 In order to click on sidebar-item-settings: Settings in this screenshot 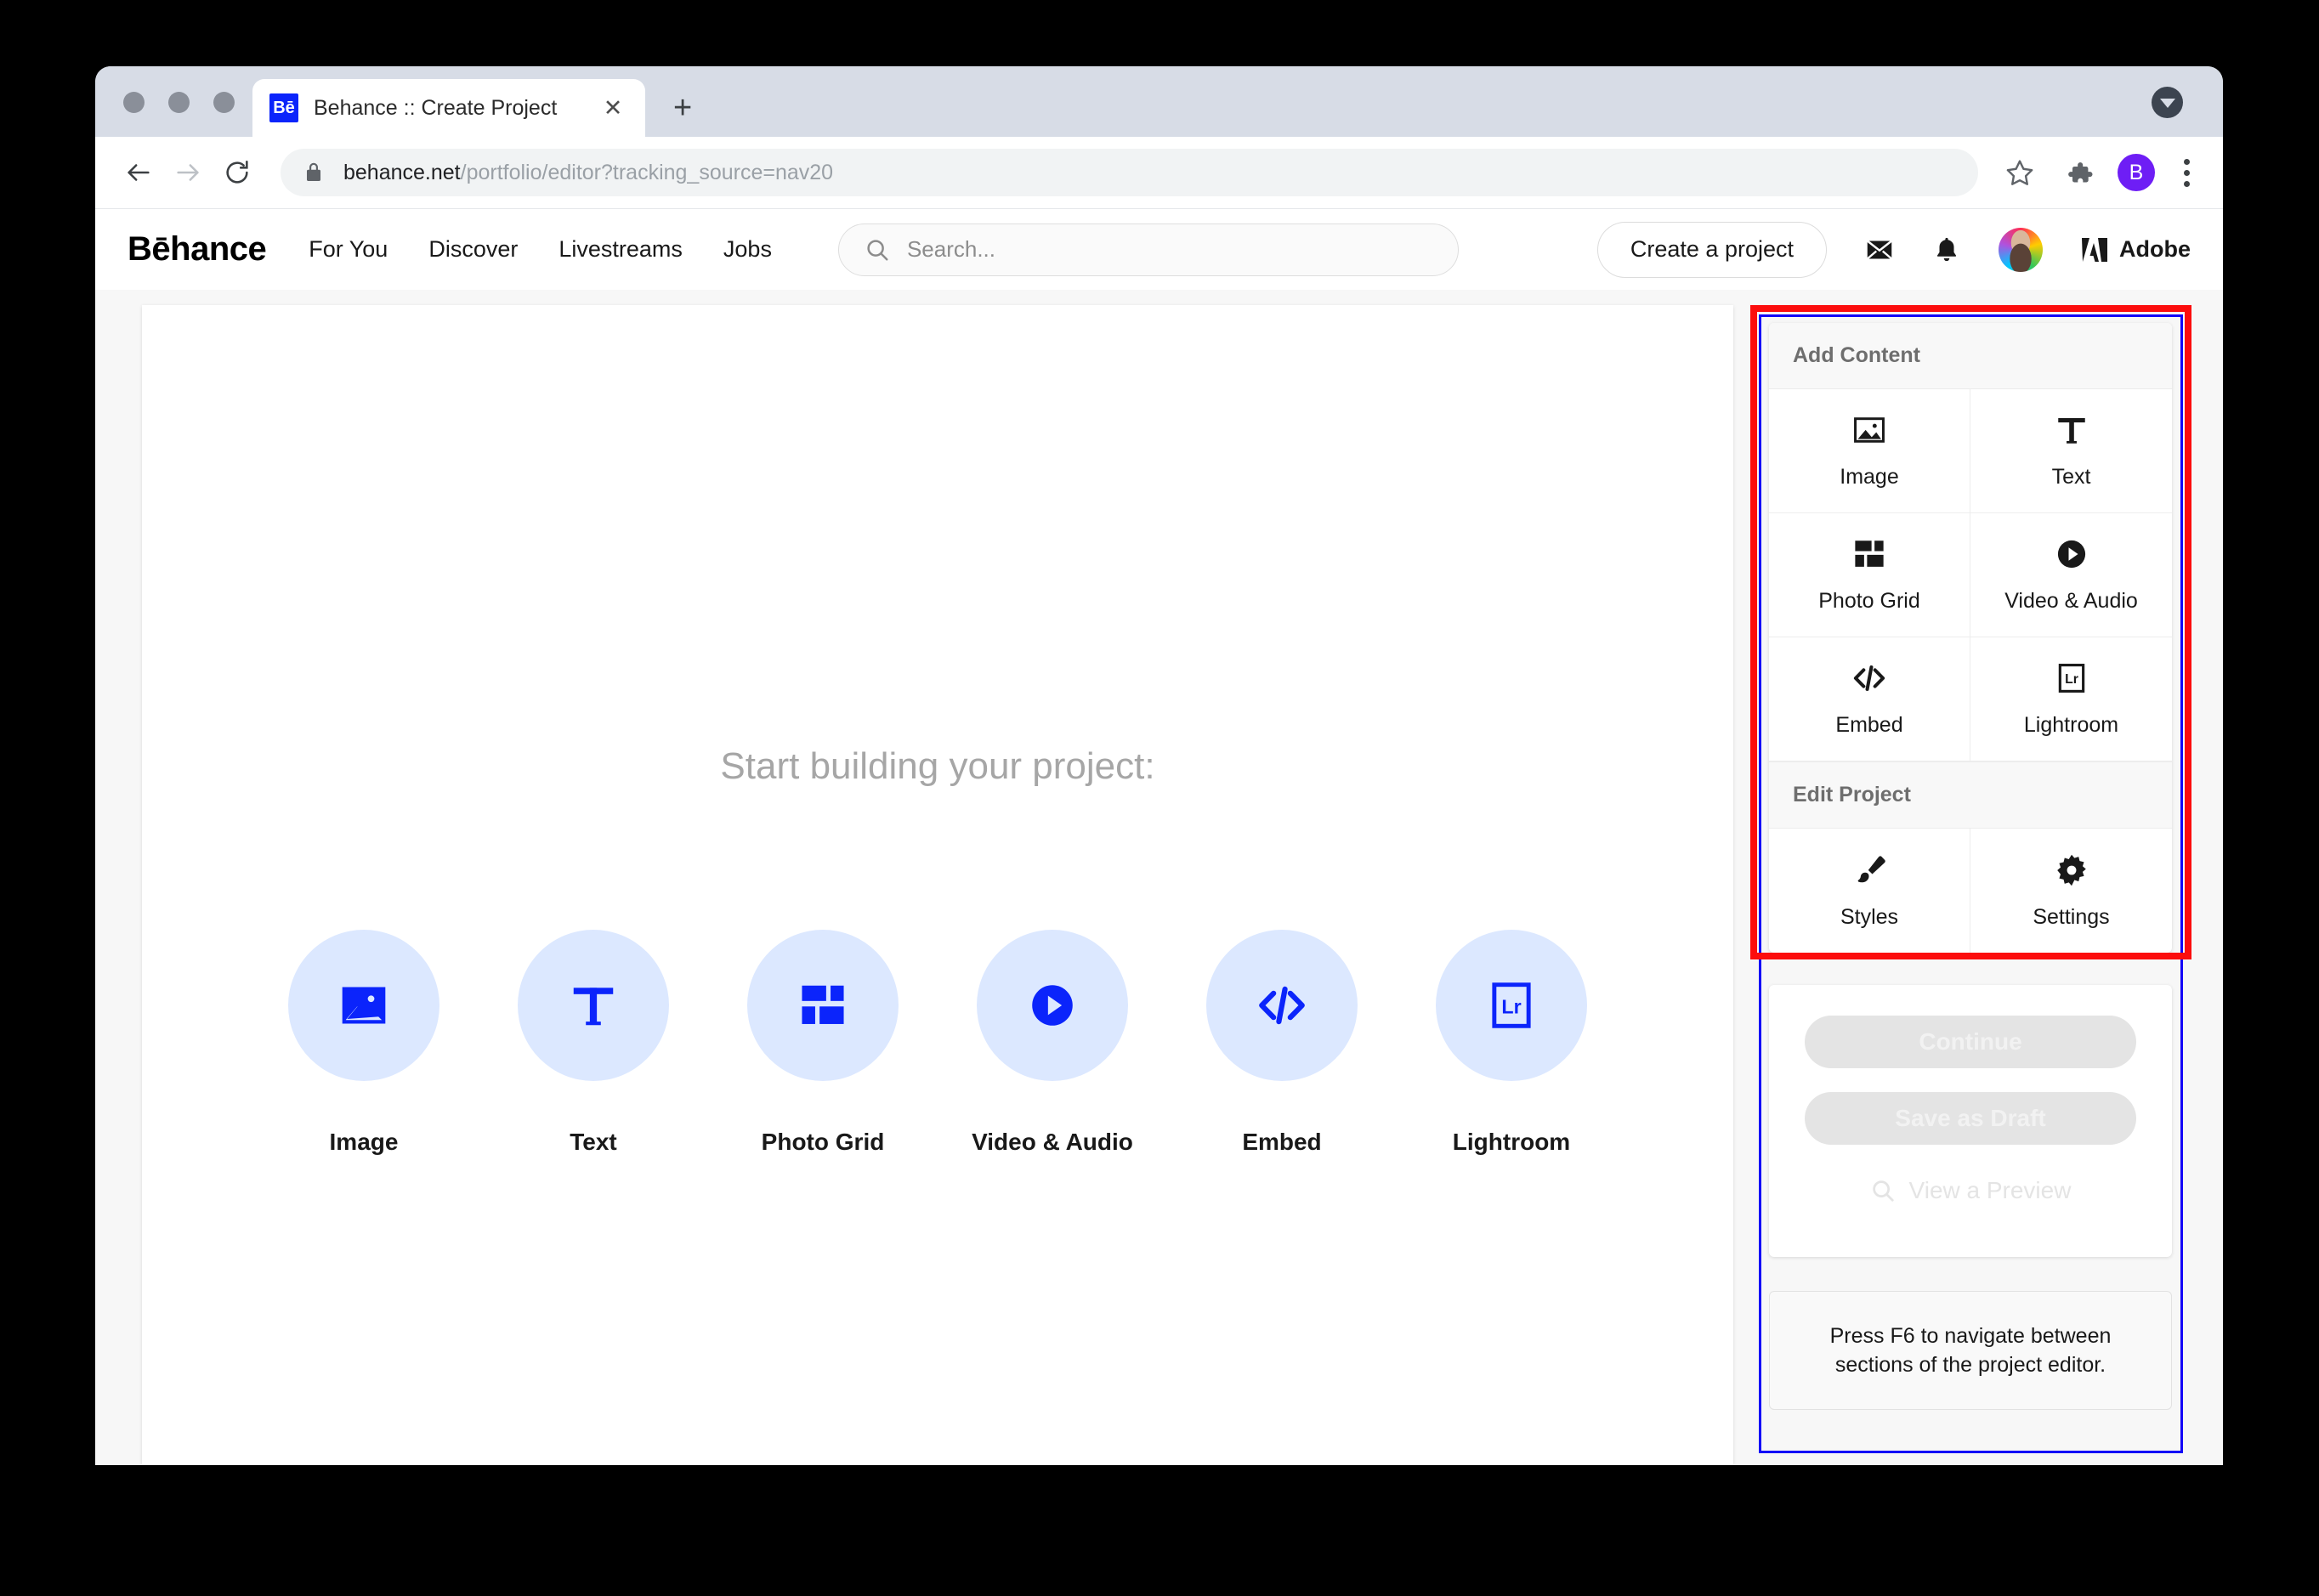, I will do `click(2071, 891)`.